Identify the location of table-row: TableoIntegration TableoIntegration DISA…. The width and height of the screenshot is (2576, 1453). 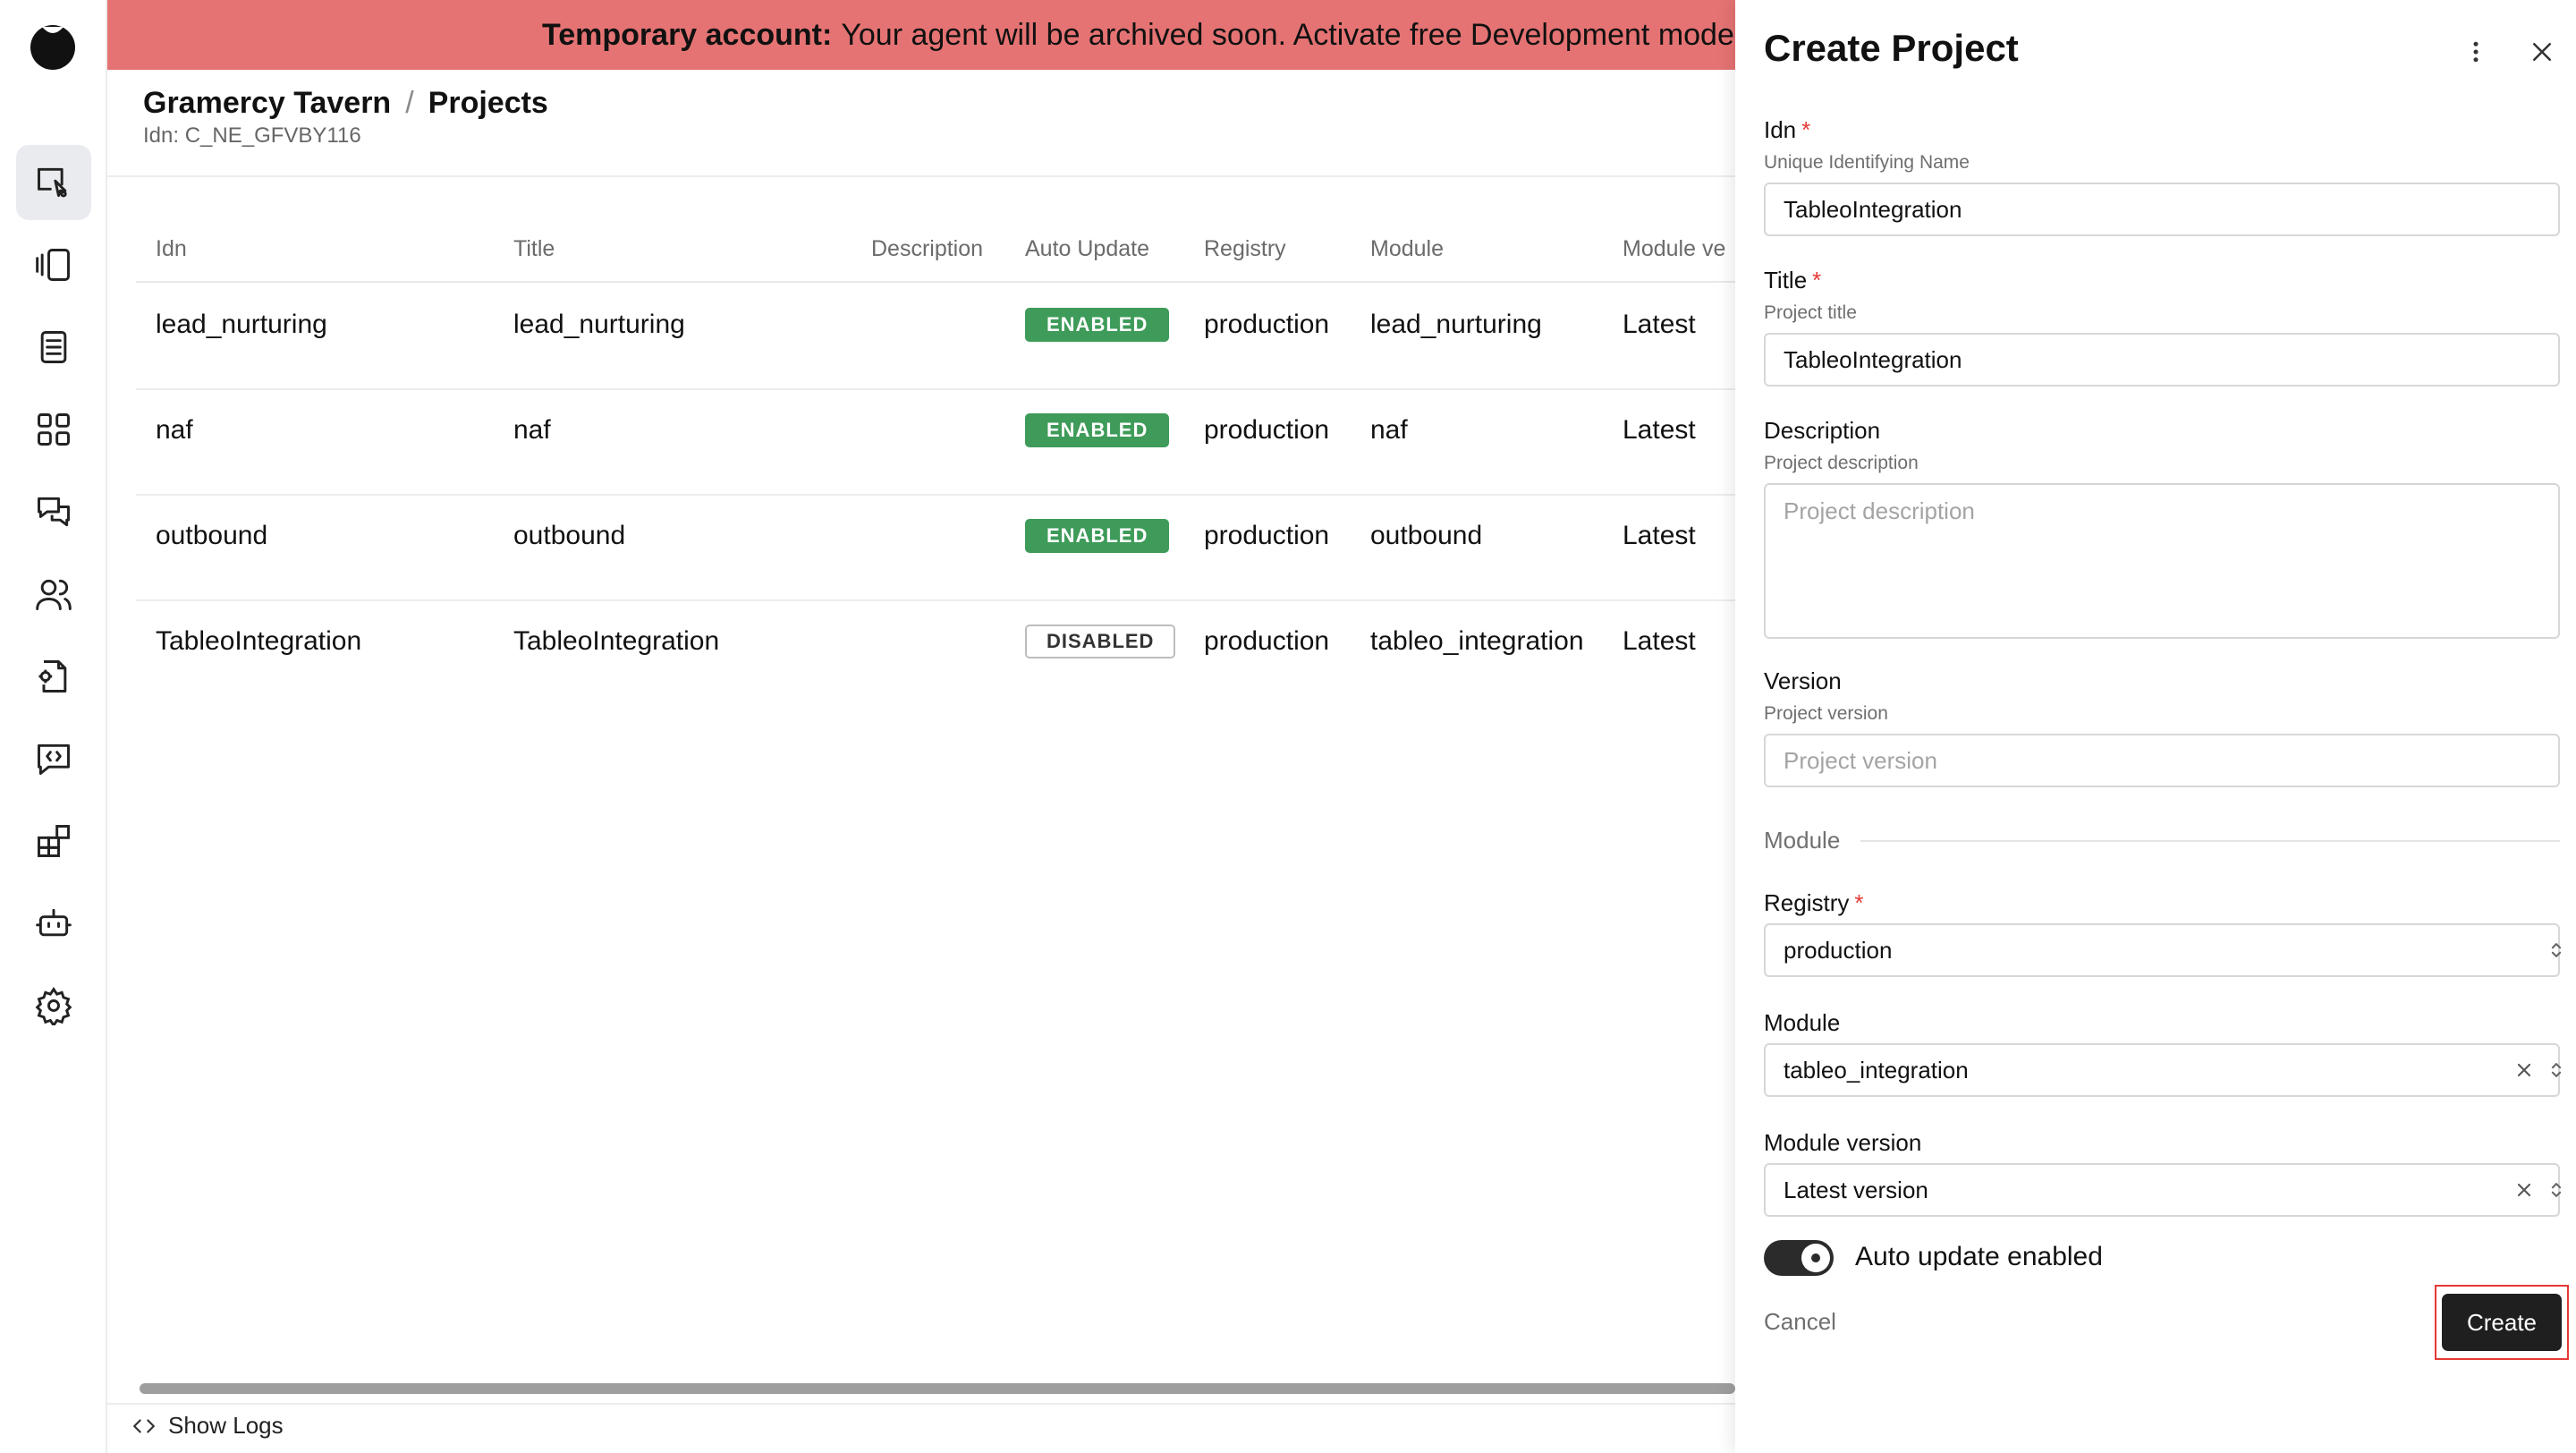
(941, 654).